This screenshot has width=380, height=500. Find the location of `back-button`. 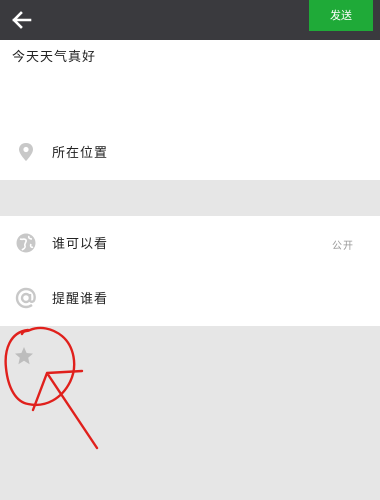

back-button is located at coordinates (24, 20).